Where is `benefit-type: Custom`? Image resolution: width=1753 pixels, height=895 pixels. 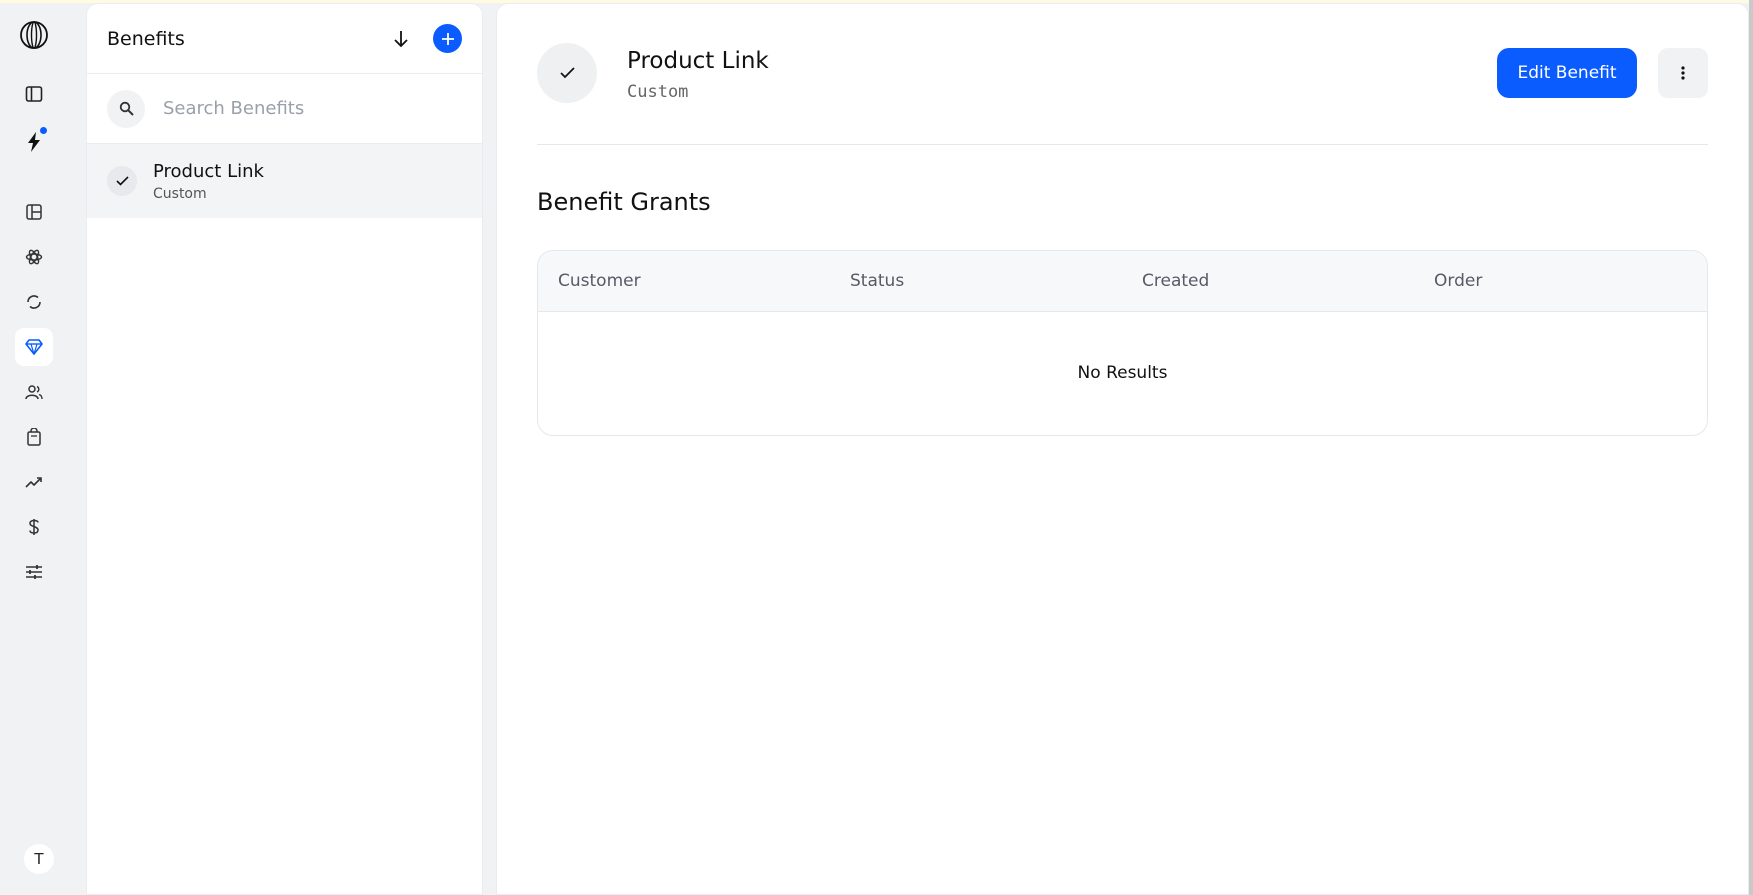
benefit-type: Custom is located at coordinates (658, 92).